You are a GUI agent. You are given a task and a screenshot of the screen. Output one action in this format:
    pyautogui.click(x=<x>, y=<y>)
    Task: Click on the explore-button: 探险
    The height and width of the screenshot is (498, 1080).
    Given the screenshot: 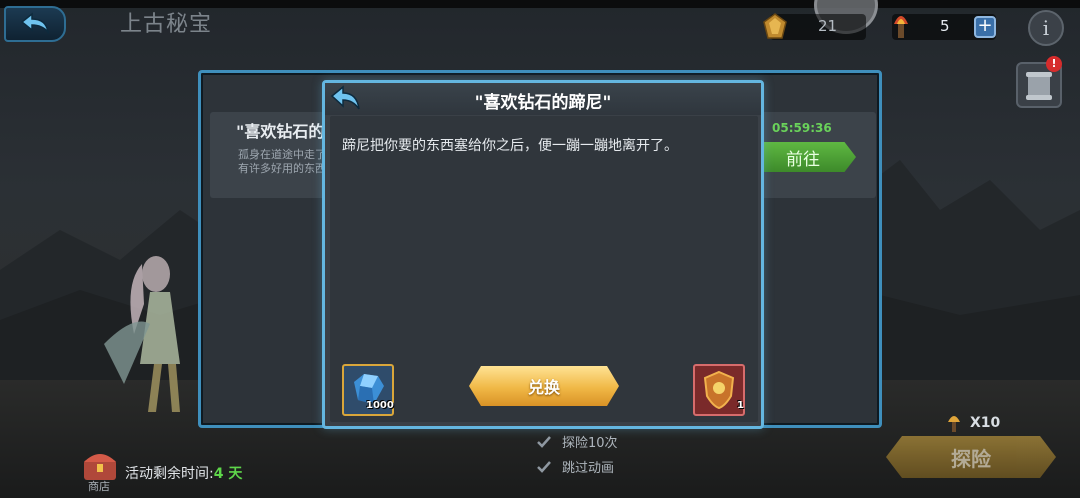 What is the action you would take?
    pyautogui.click(x=971, y=457)
    